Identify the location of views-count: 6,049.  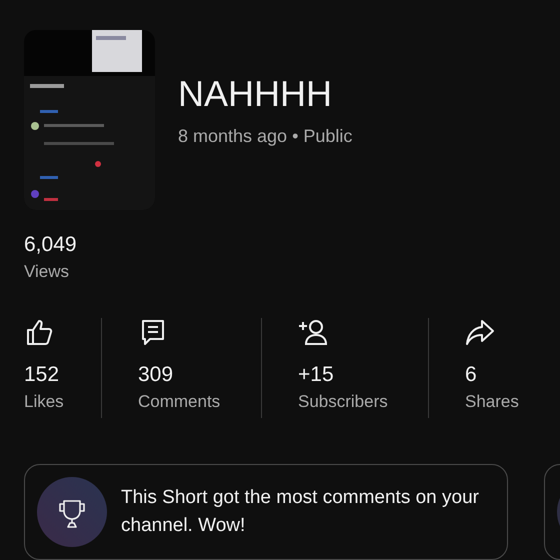
(51, 245).